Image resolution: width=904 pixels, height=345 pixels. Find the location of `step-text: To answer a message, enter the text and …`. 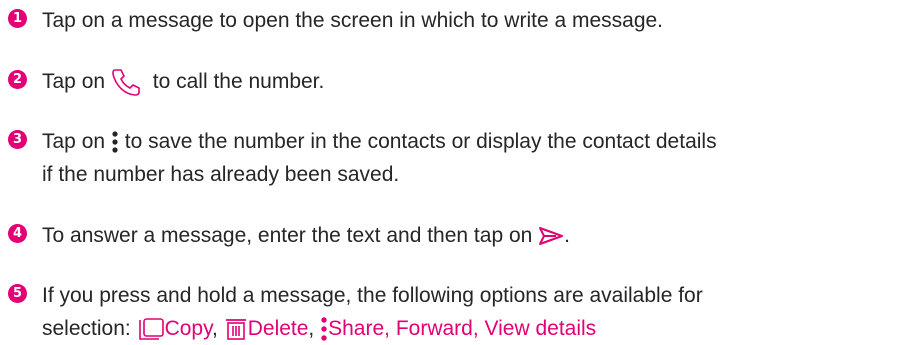

step-text: To answer a message, enter the text and … is located at coordinates (467, 235).